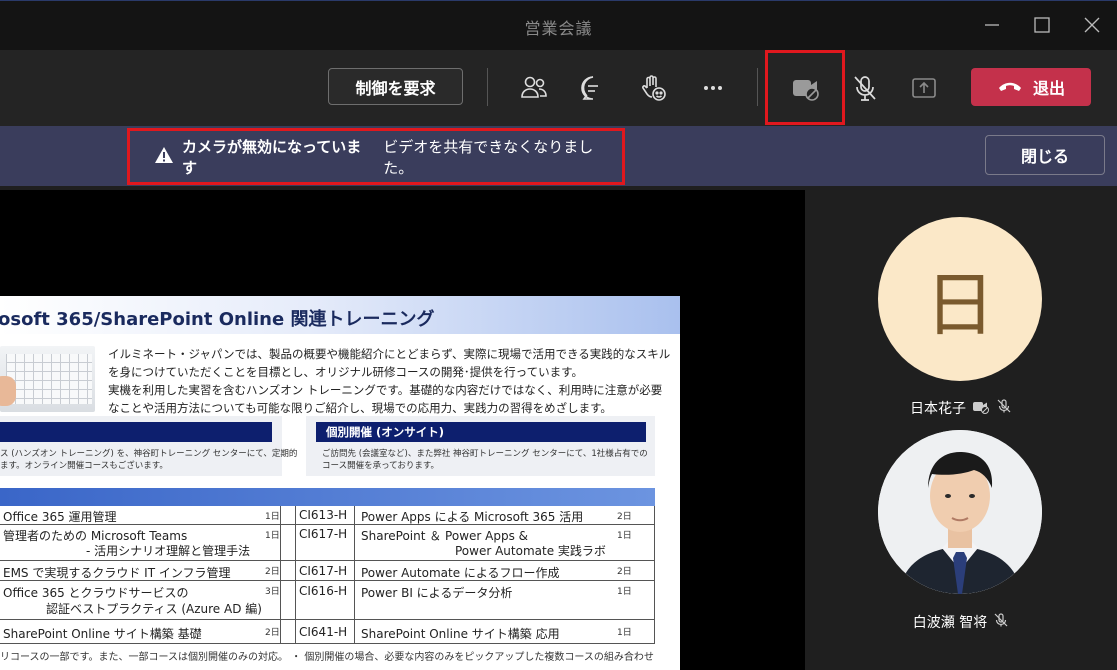 Image resolution: width=1117 pixels, height=670 pixels. Describe the element at coordinates (323, 632) in the screenshot. I see `course-code: CI641-H` at that location.